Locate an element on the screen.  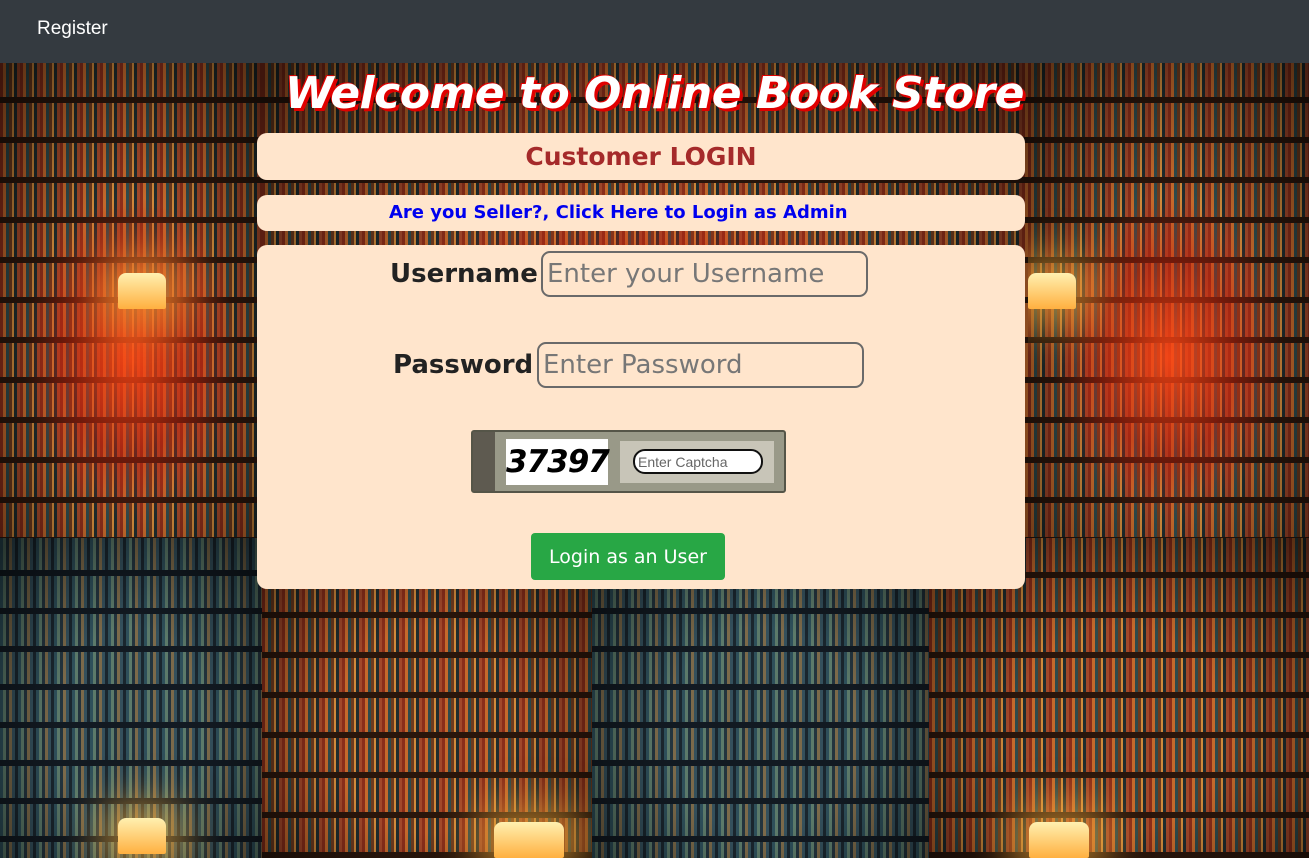
login-heading: Customer LOGIN is located at coordinates (641, 156).